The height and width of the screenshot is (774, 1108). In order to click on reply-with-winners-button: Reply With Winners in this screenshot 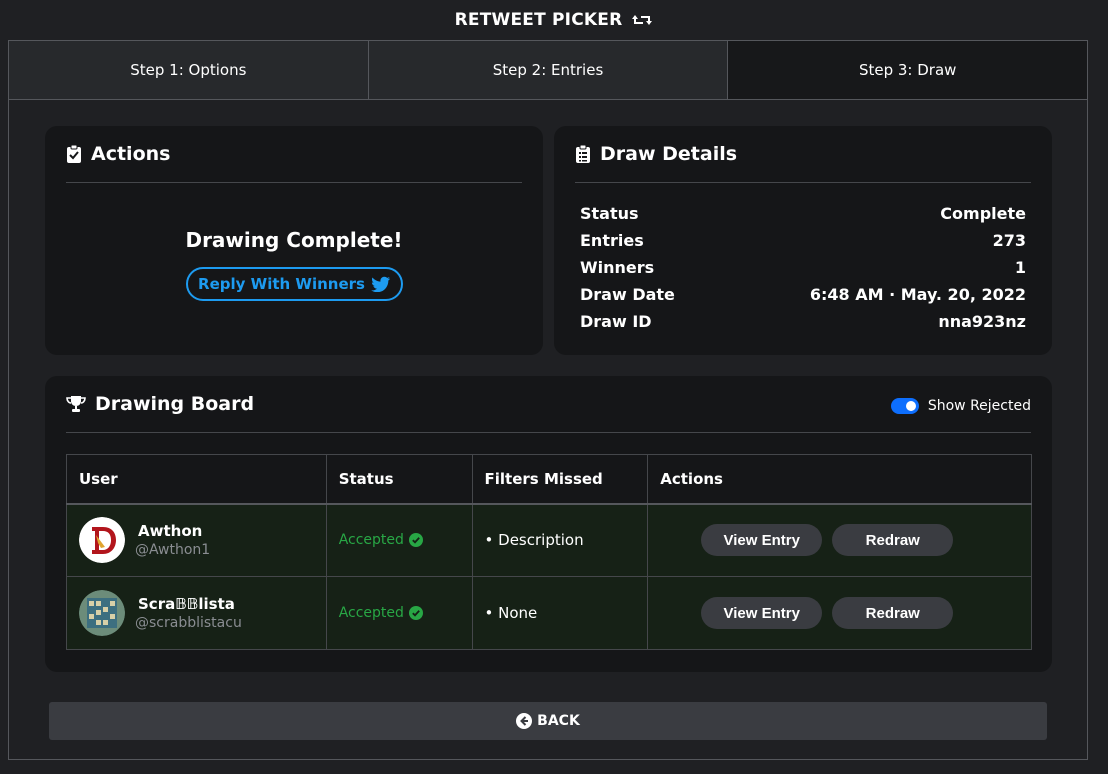, I will do `click(294, 284)`.